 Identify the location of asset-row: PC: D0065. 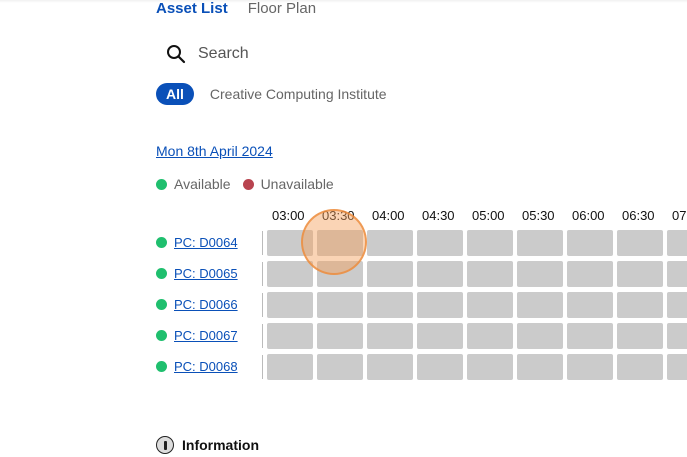
(421, 274).